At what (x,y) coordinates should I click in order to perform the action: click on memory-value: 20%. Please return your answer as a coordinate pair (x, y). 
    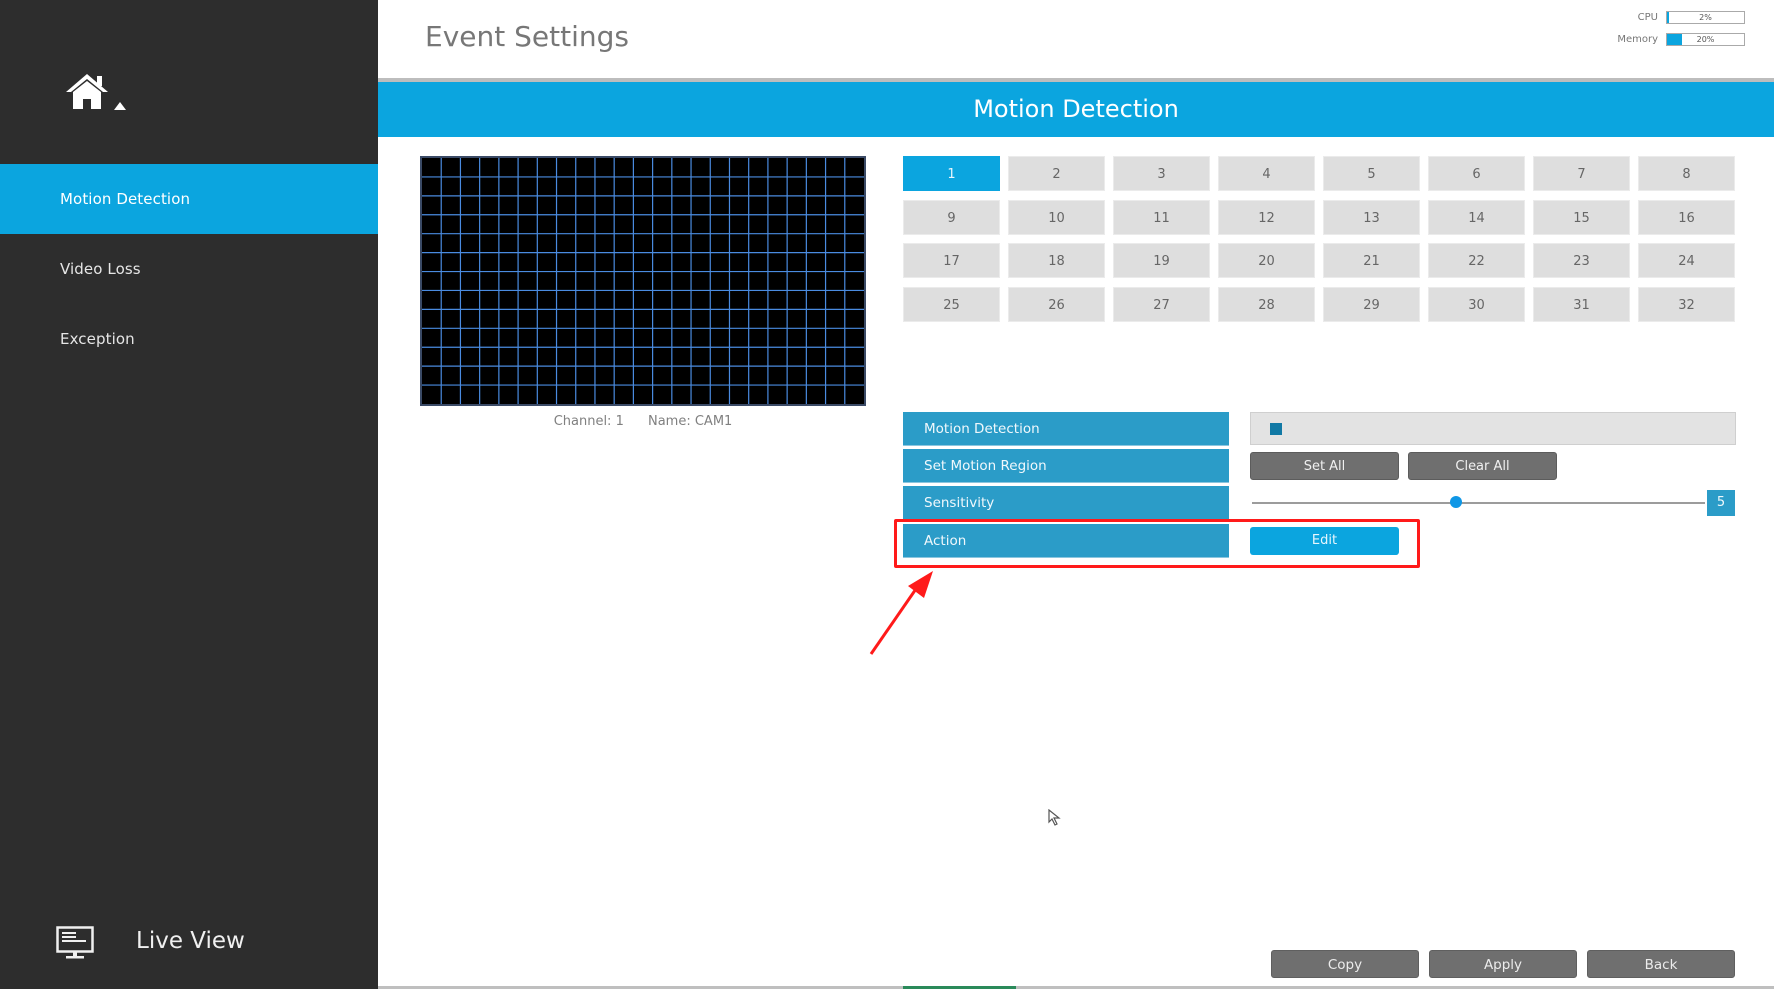
    Looking at the image, I should click on (1705, 39).